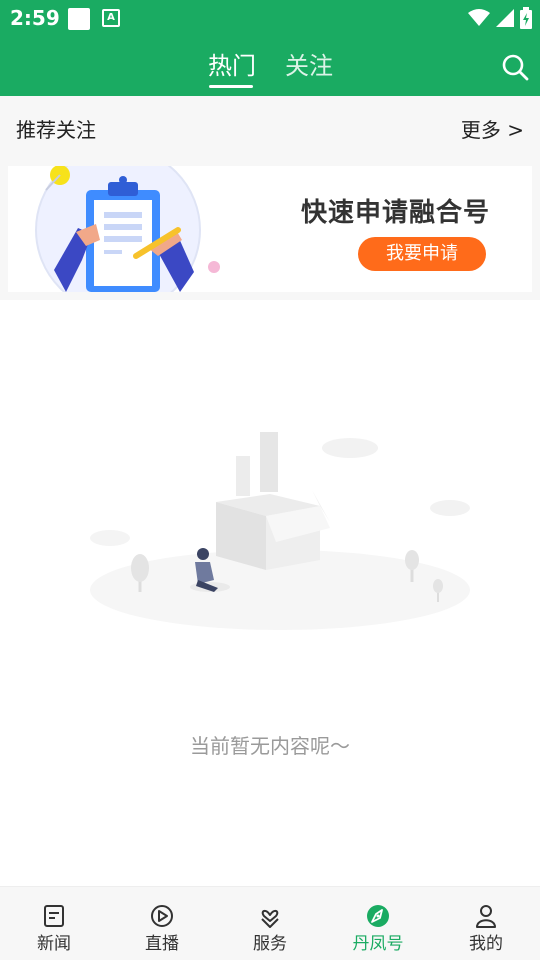 The width and height of the screenshot is (540, 960). What do you see at coordinates (79, 19) in the screenshot?
I see `notification-square-icon` at bounding box center [79, 19].